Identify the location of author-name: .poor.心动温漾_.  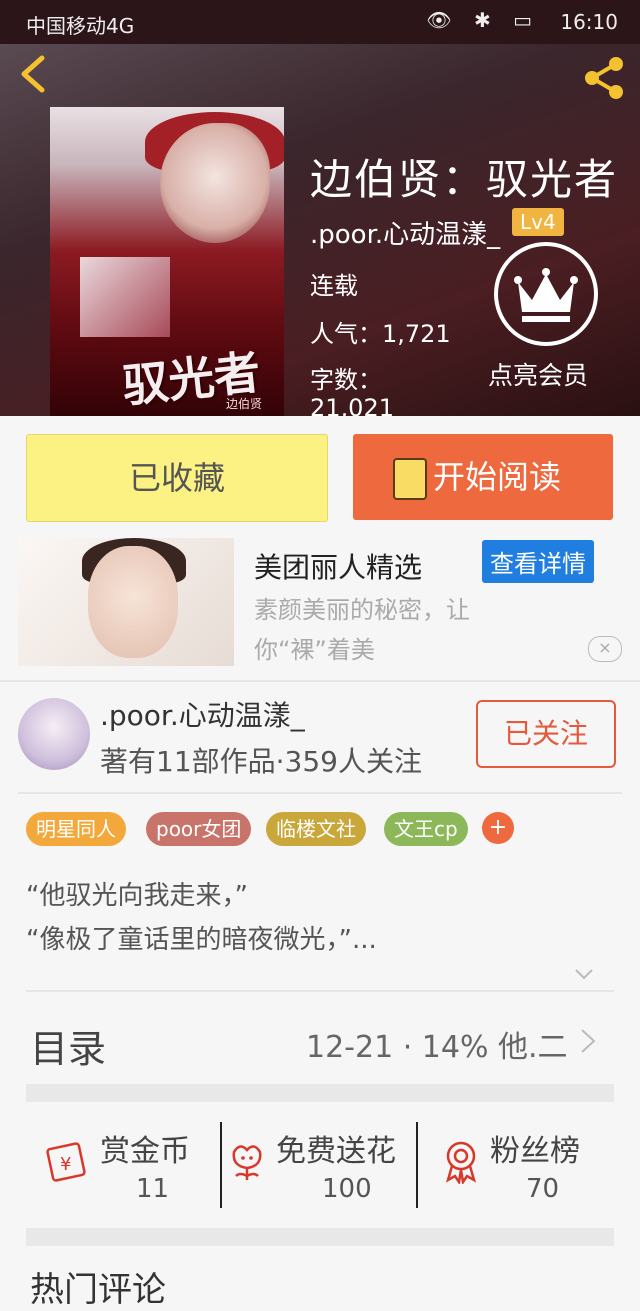
(202, 714).